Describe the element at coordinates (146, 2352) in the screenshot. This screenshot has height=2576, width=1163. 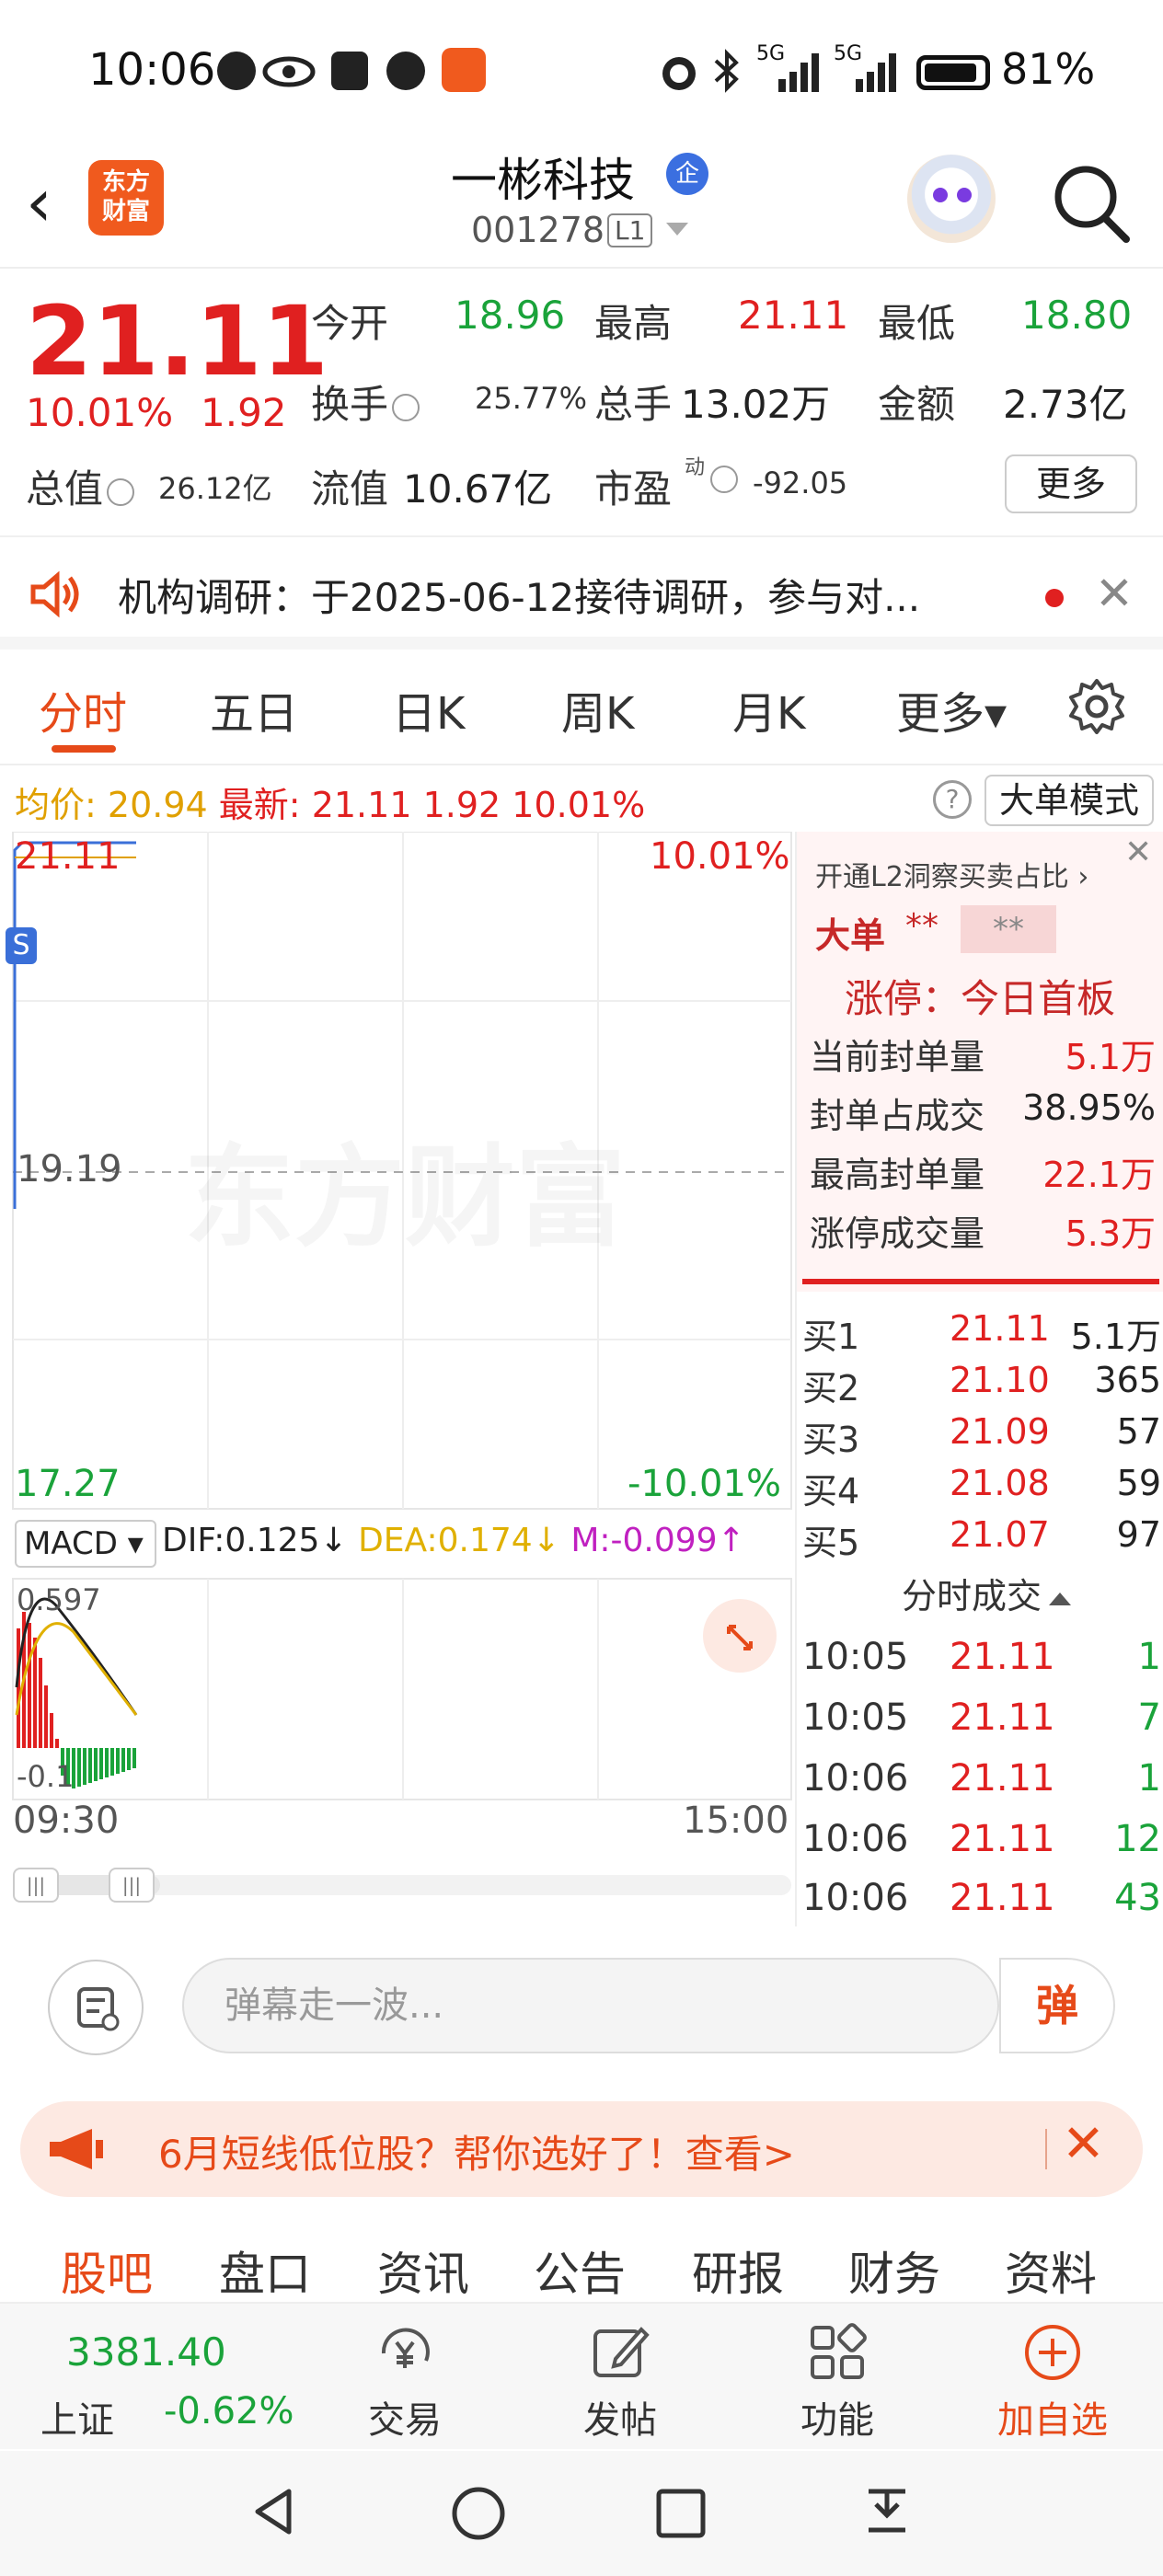
I see `index-value: 3381.40` at that location.